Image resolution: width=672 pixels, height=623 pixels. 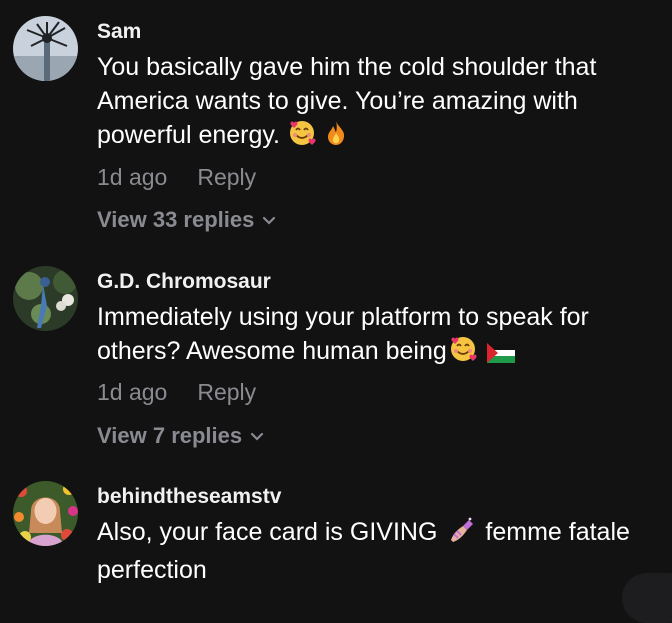 What do you see at coordinates (336, 137) in the screenshot?
I see `fire-icon` at bounding box center [336, 137].